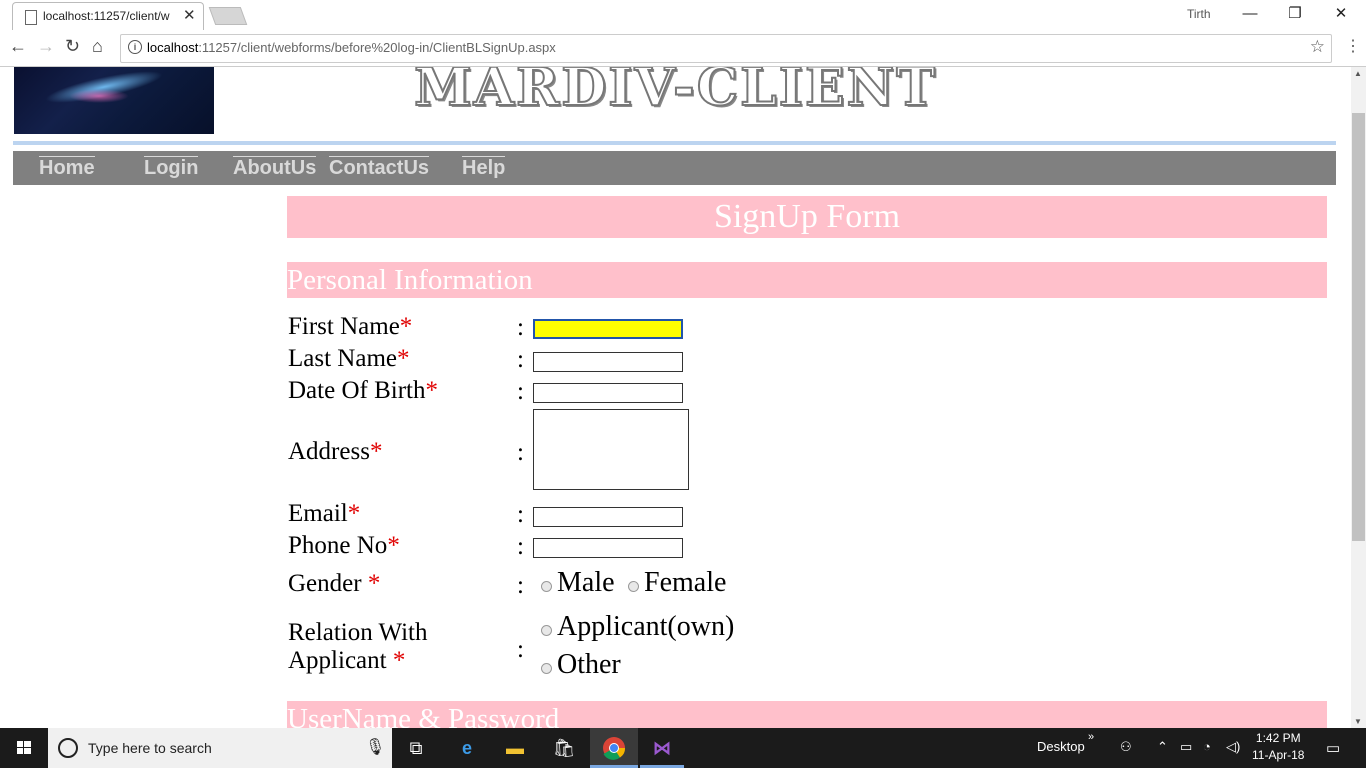 This screenshot has width=1366, height=773. I want to click on chrome-icon, so click(614, 748).